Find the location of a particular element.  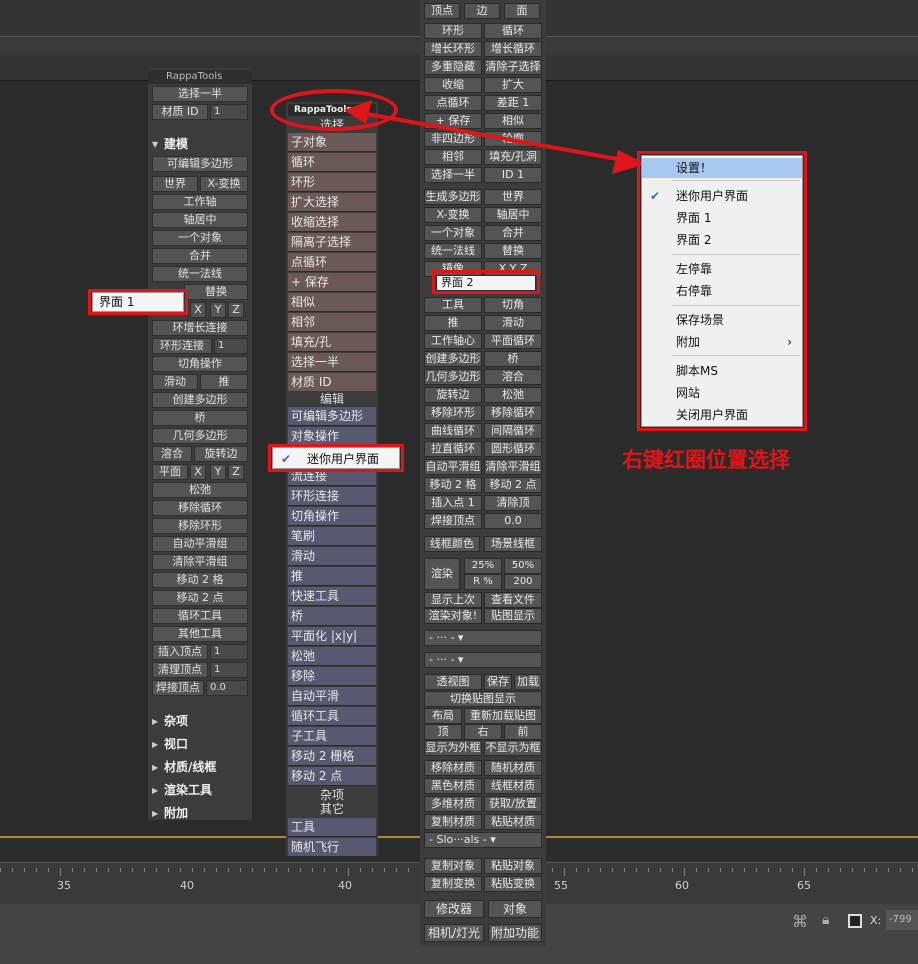

right-tool-button: 环形 is located at coordinates (453, 31).